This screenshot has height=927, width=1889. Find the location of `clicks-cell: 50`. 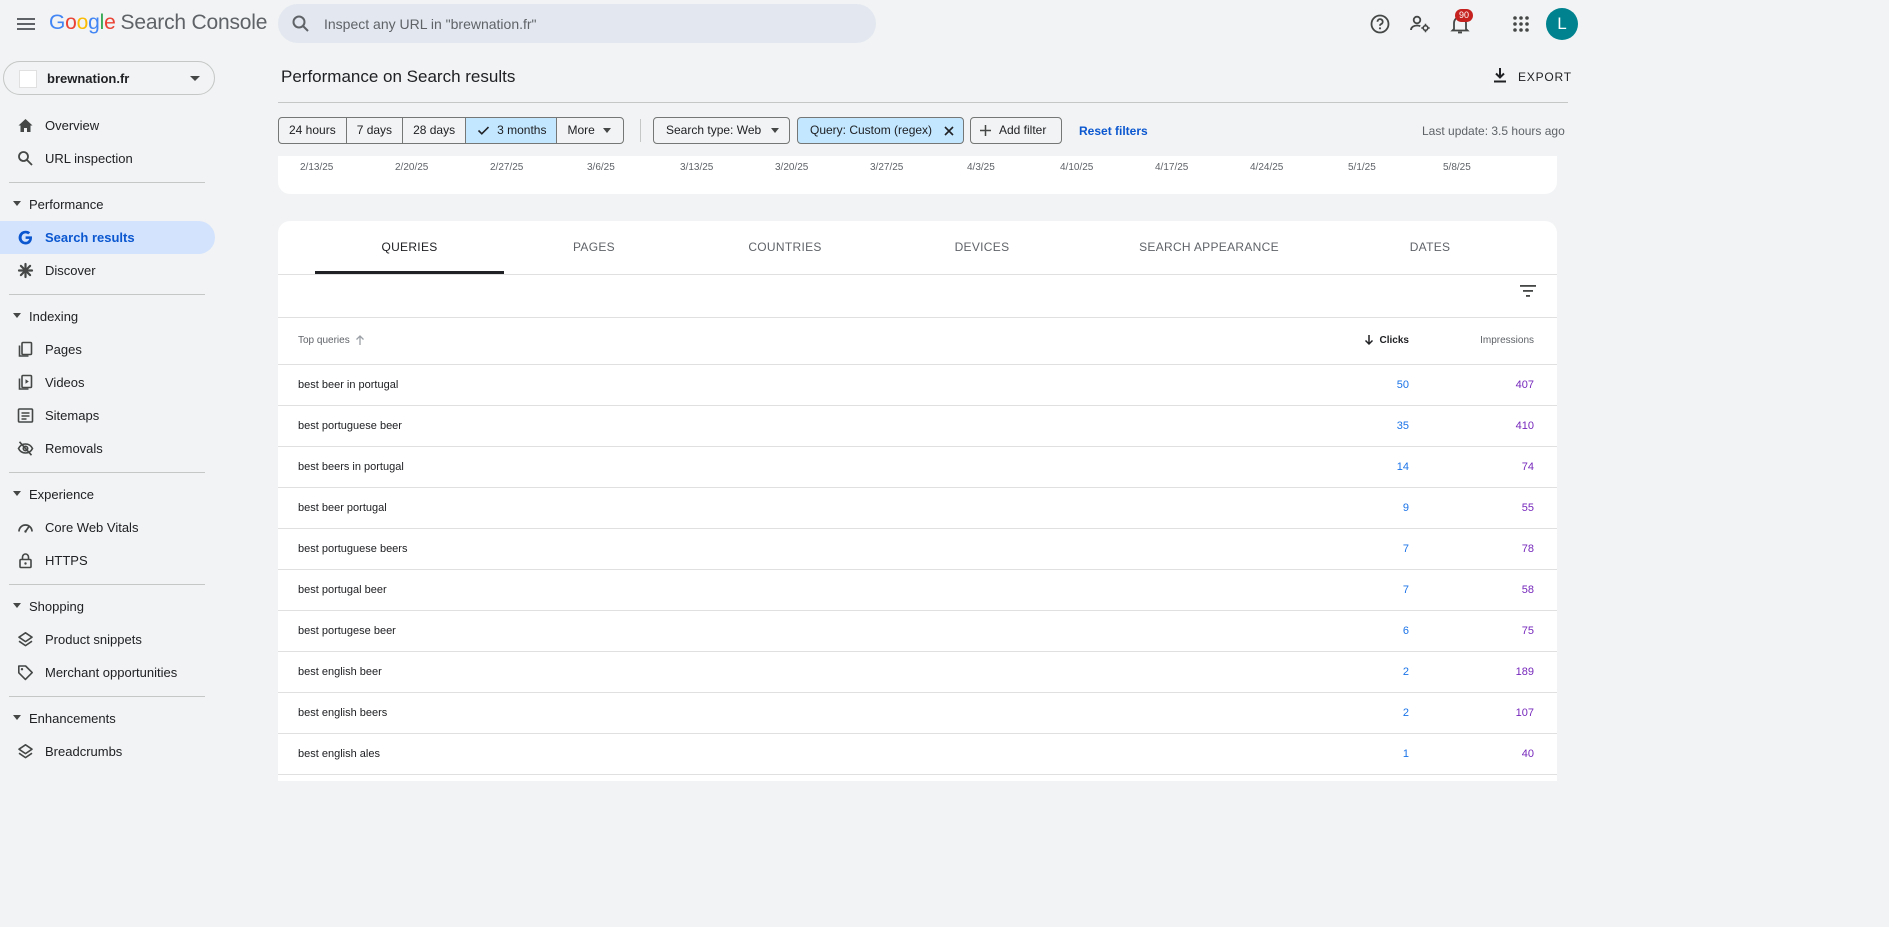

clicks-cell: 50 is located at coordinates (1402, 385).